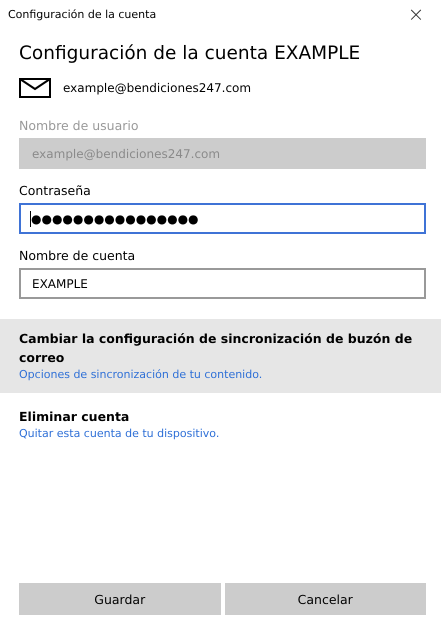 This screenshot has height=621, width=441. What do you see at coordinates (220, 375) in the screenshot?
I see `item-link: Opciones de sincronización de tu contenido.` at bounding box center [220, 375].